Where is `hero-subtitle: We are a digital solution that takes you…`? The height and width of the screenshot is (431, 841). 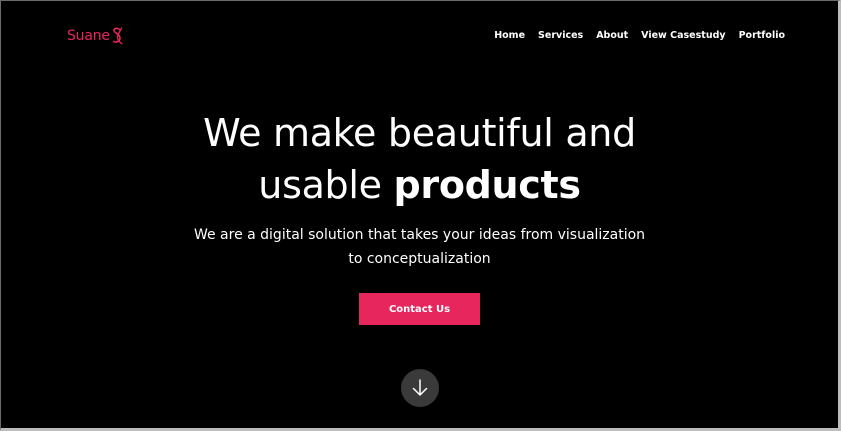
hero-subtitle: We are a digital solution that takes you… is located at coordinates (419, 247).